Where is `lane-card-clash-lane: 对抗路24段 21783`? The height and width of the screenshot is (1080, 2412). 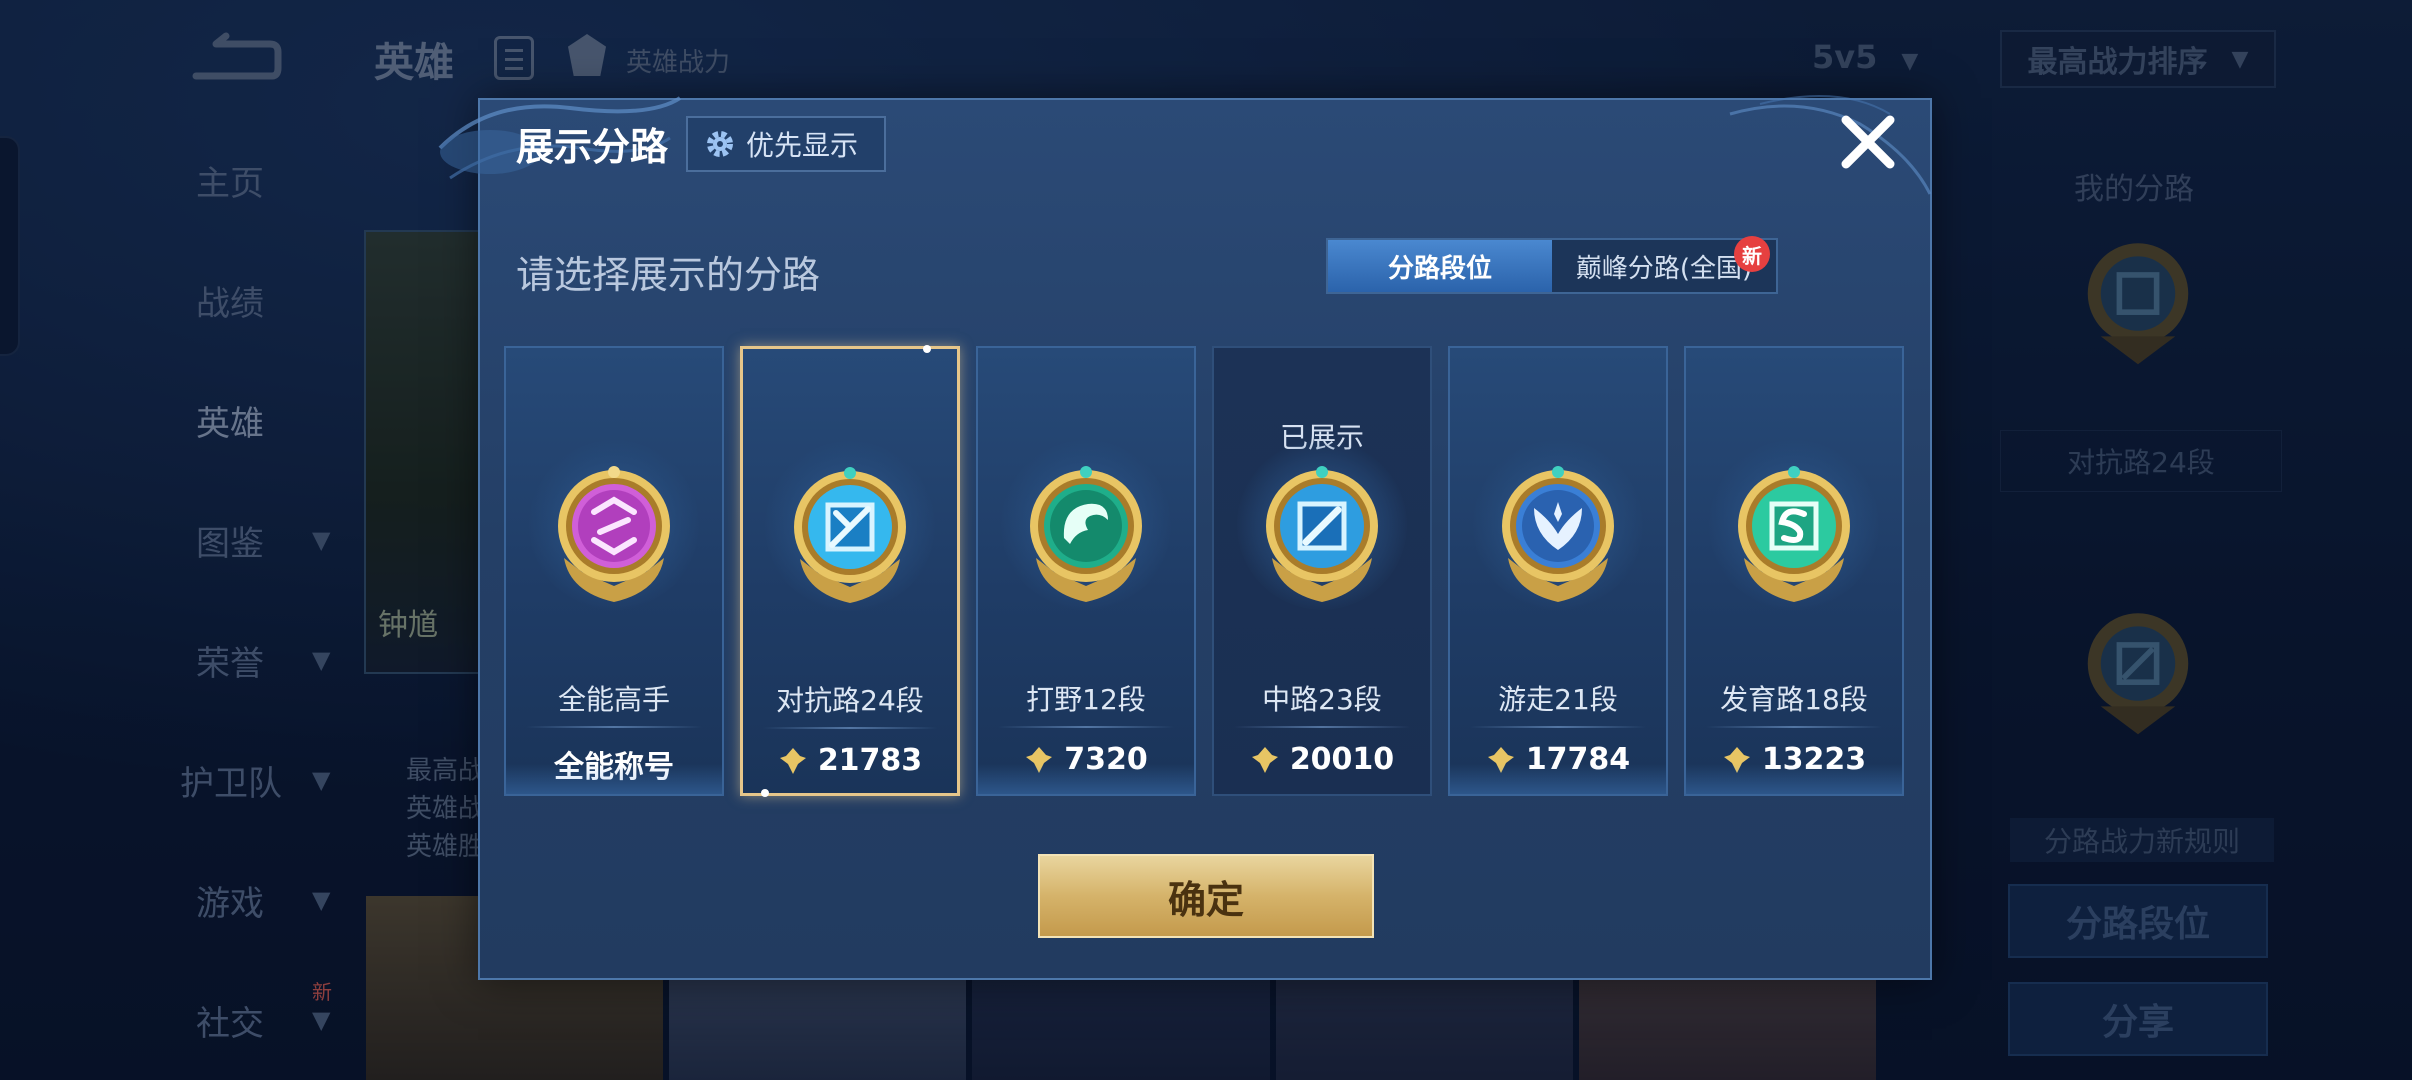 lane-card-clash-lane: 对抗路24段 21783 is located at coordinates (850, 571).